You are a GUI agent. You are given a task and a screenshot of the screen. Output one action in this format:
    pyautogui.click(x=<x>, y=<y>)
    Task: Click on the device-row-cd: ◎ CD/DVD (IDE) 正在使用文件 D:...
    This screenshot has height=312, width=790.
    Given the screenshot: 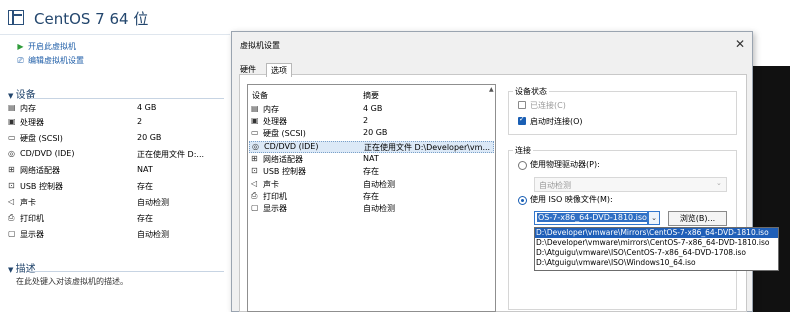 What is the action you would take?
    pyautogui.click(x=114, y=155)
    